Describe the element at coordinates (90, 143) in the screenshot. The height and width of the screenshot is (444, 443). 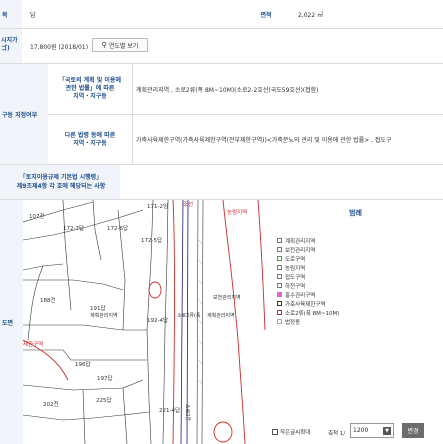
I see `zoning-sub2-line2: 지역・지구등` at that location.